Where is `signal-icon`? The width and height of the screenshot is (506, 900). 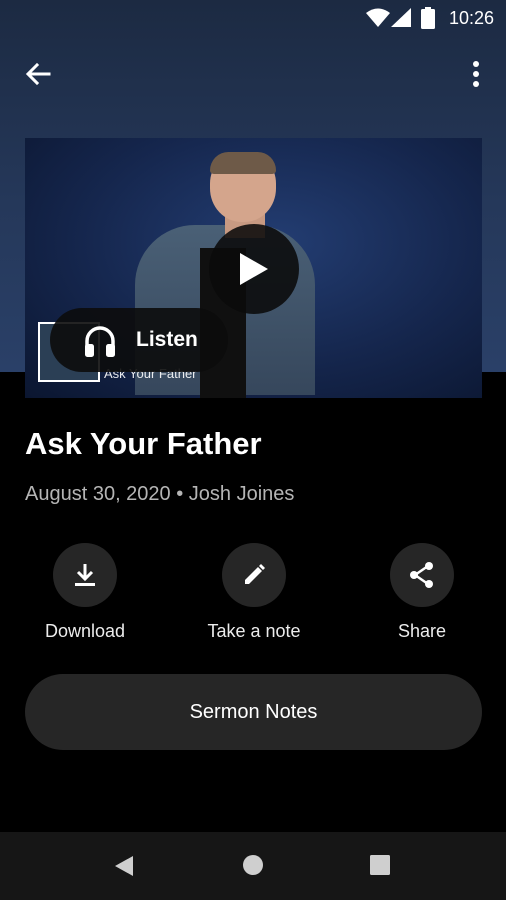
signal-icon is located at coordinates (401, 17).